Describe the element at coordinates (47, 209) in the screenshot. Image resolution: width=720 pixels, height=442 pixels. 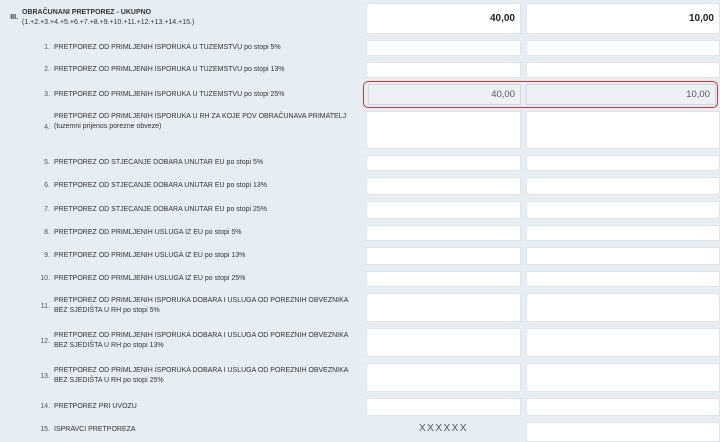
I see `row-number: 7.` at that location.